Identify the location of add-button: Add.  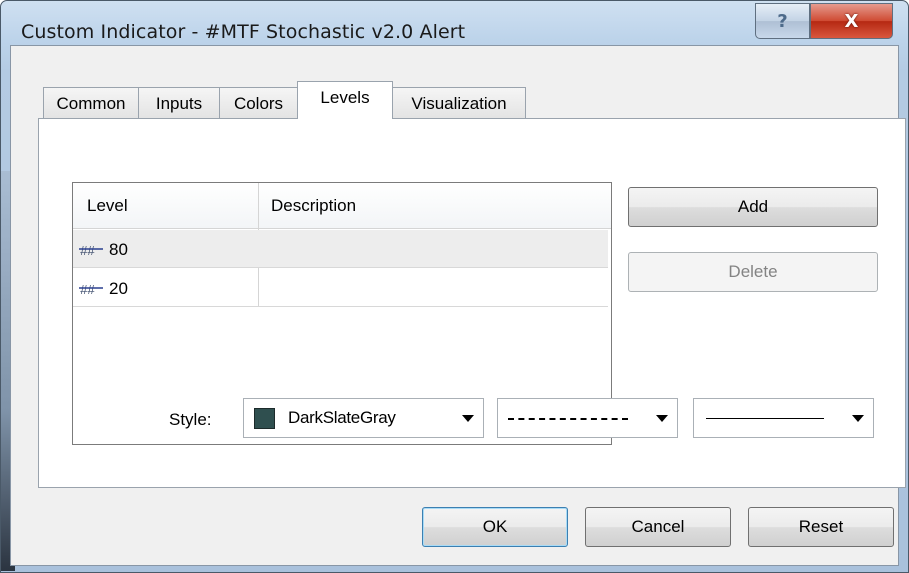
(753, 207).